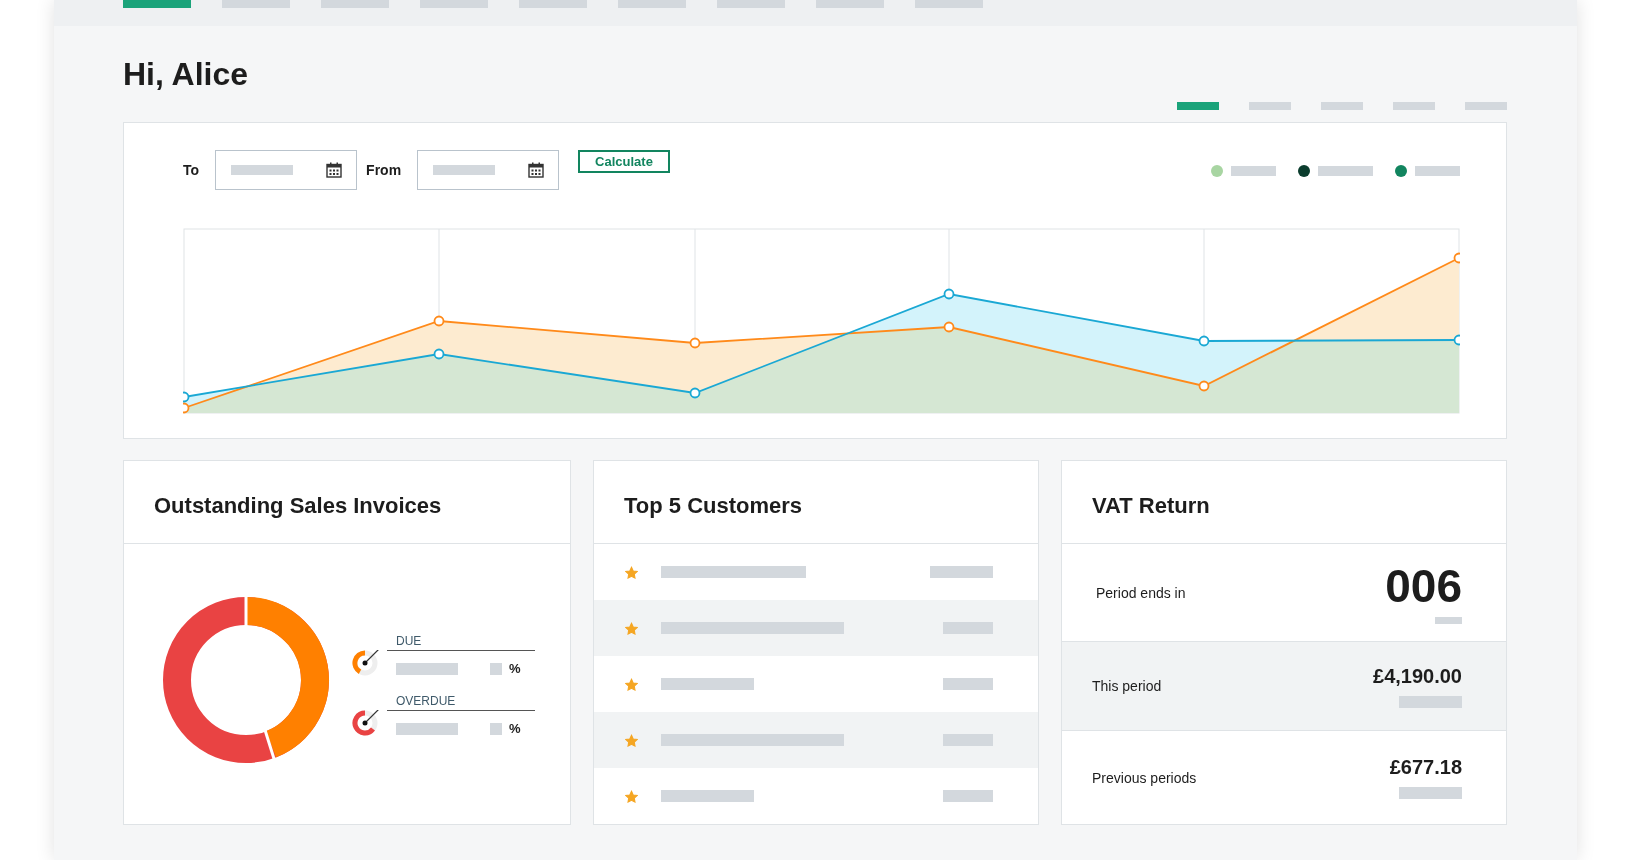  I want to click on calculate-button: Calculate, so click(624, 161).